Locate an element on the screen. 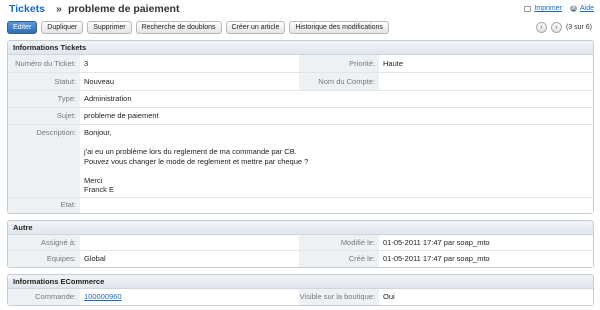  detail-row: Type: Administration is located at coordinates (300, 99).